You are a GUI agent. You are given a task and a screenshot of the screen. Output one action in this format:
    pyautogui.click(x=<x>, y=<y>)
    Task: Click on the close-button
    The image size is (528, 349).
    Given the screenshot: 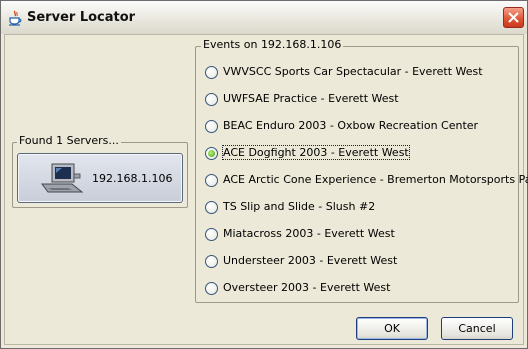 What is the action you would take?
    pyautogui.click(x=513, y=17)
    